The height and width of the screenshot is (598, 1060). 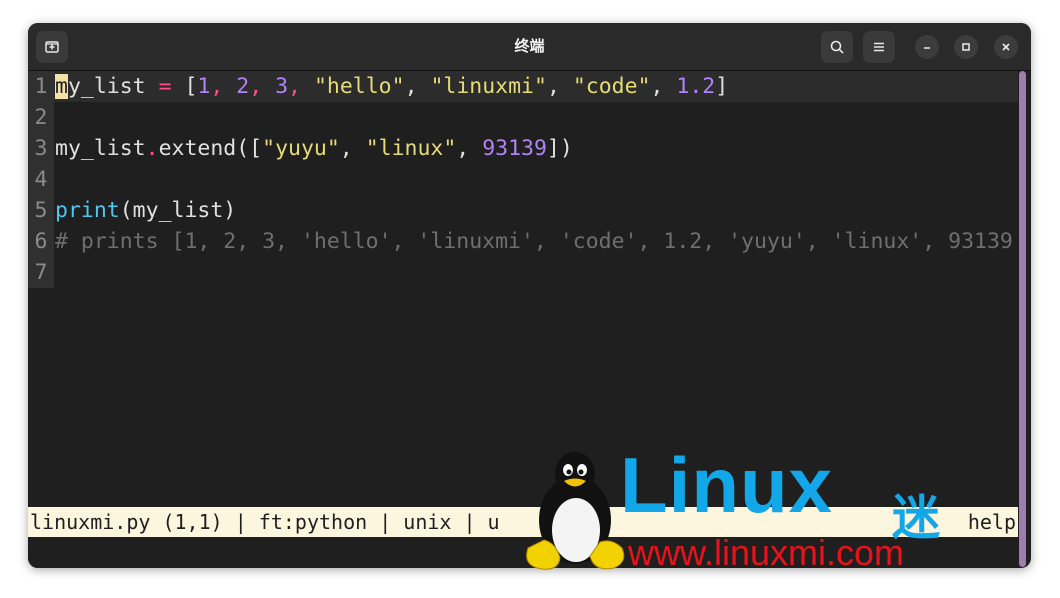 I want to click on menu-button, so click(x=879, y=47).